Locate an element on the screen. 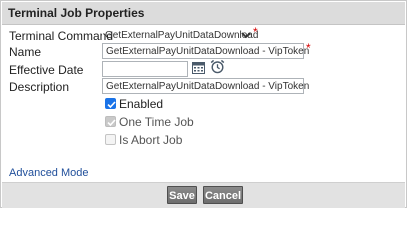 This screenshot has height=240, width=407. terminal-command-select: GetExternalPayUnitDataDownload is located at coordinates (180, 35).